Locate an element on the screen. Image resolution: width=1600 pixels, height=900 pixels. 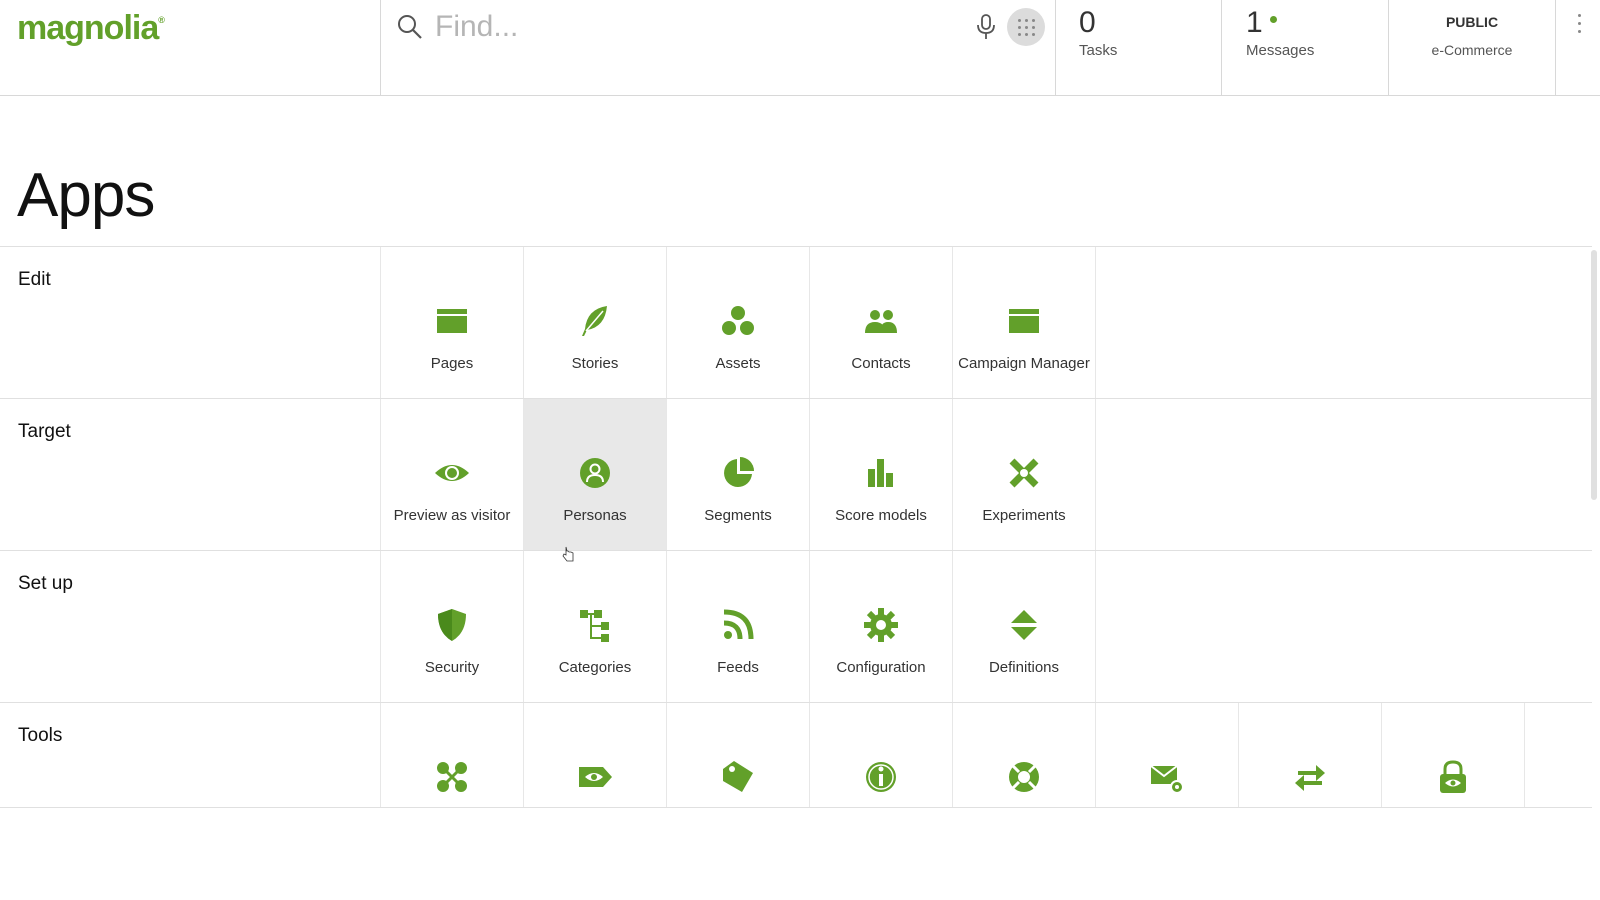
app-tile-stories: Stories is located at coordinates (594, 322).